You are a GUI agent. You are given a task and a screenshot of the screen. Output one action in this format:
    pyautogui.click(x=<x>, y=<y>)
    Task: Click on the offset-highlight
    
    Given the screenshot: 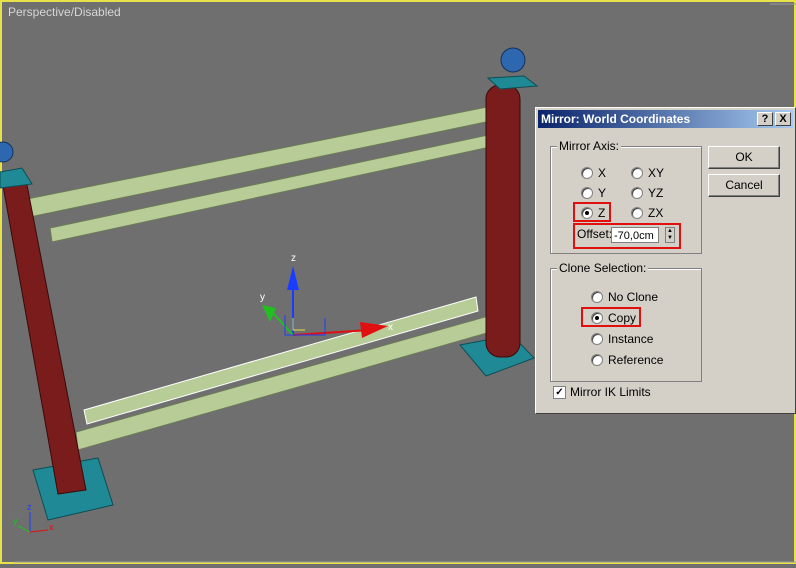 What is the action you would take?
    pyautogui.click(x=627, y=236)
    